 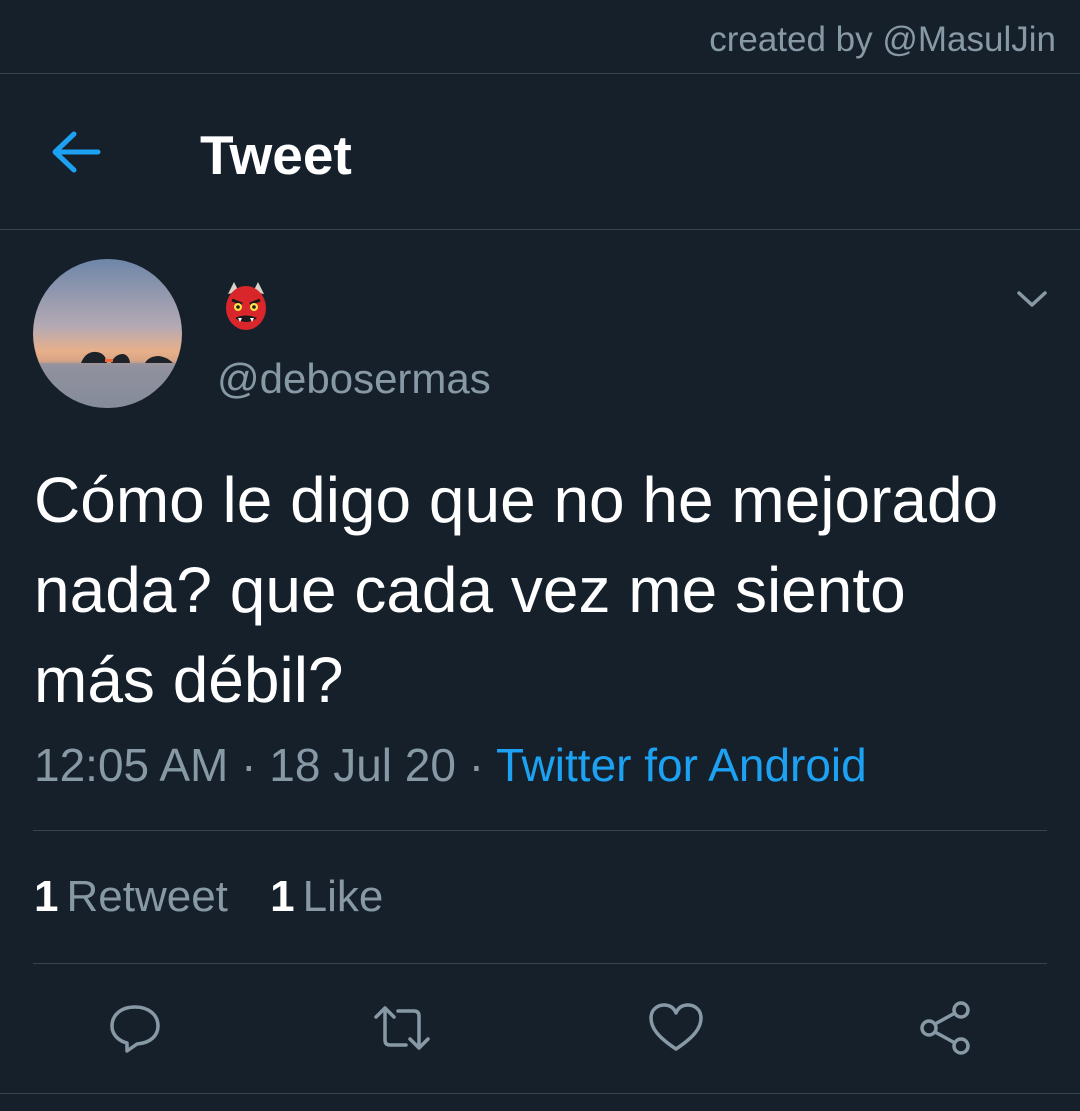 I want to click on watermark-bar: created by @MasulJin, so click(x=540, y=37).